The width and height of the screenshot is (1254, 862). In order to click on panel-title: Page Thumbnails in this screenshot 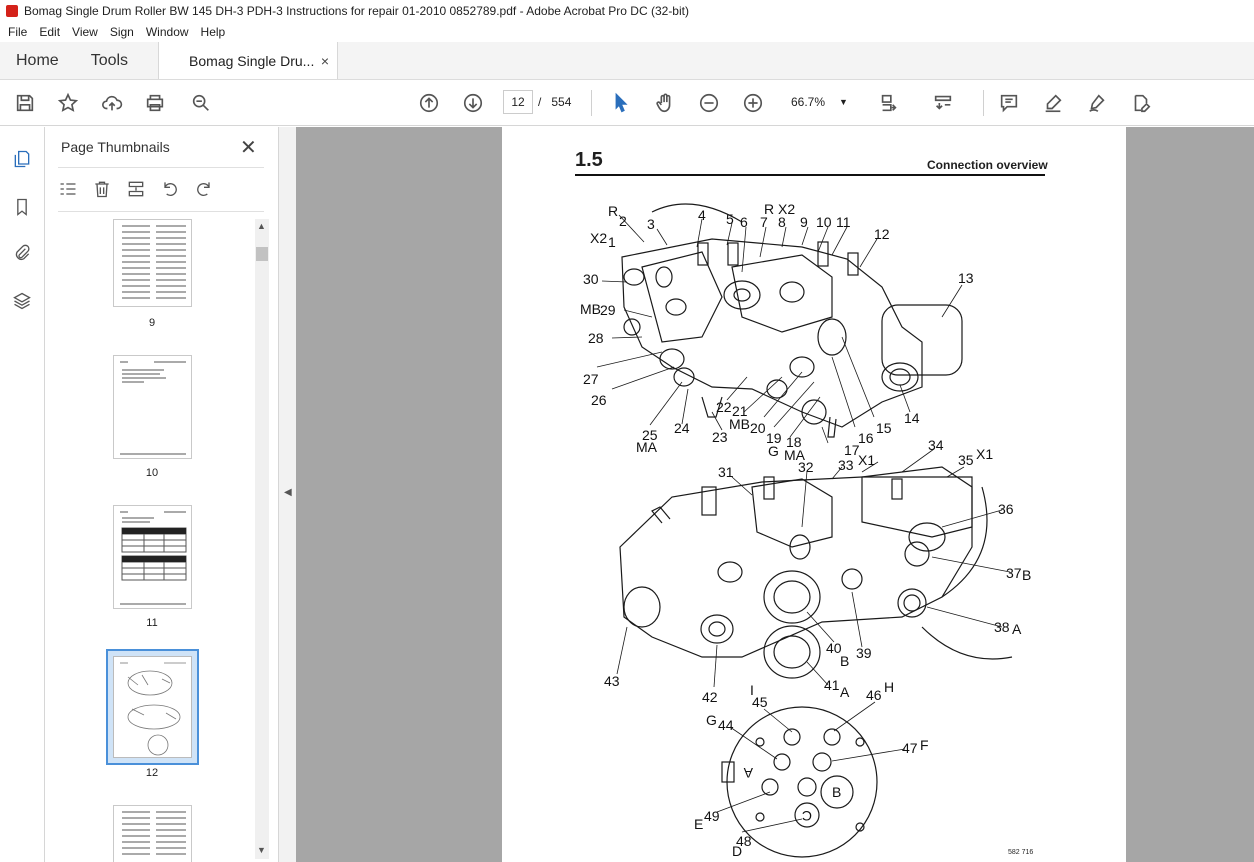, I will do `click(115, 147)`.